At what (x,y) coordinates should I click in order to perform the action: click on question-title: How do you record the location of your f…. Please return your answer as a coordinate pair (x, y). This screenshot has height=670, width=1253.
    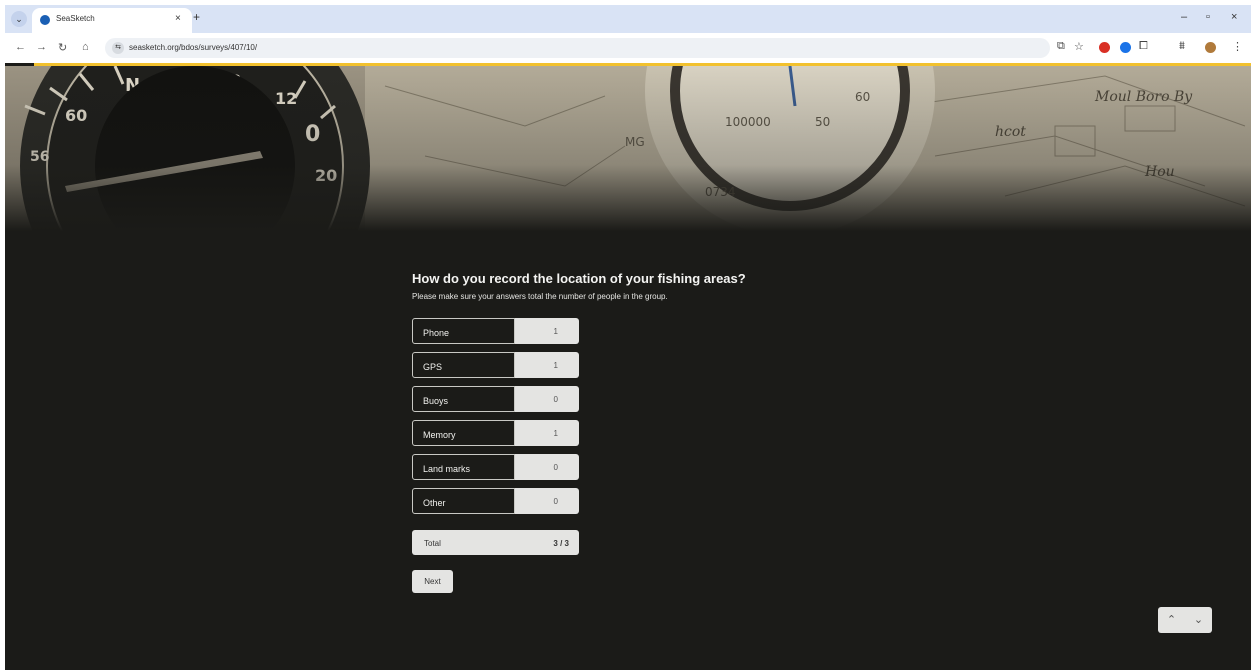
    Looking at the image, I should click on (579, 278).